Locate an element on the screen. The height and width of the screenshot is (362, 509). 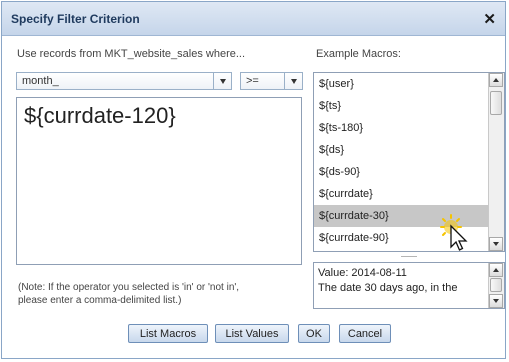
macro-list-item: ${currdate} is located at coordinates (402, 194).